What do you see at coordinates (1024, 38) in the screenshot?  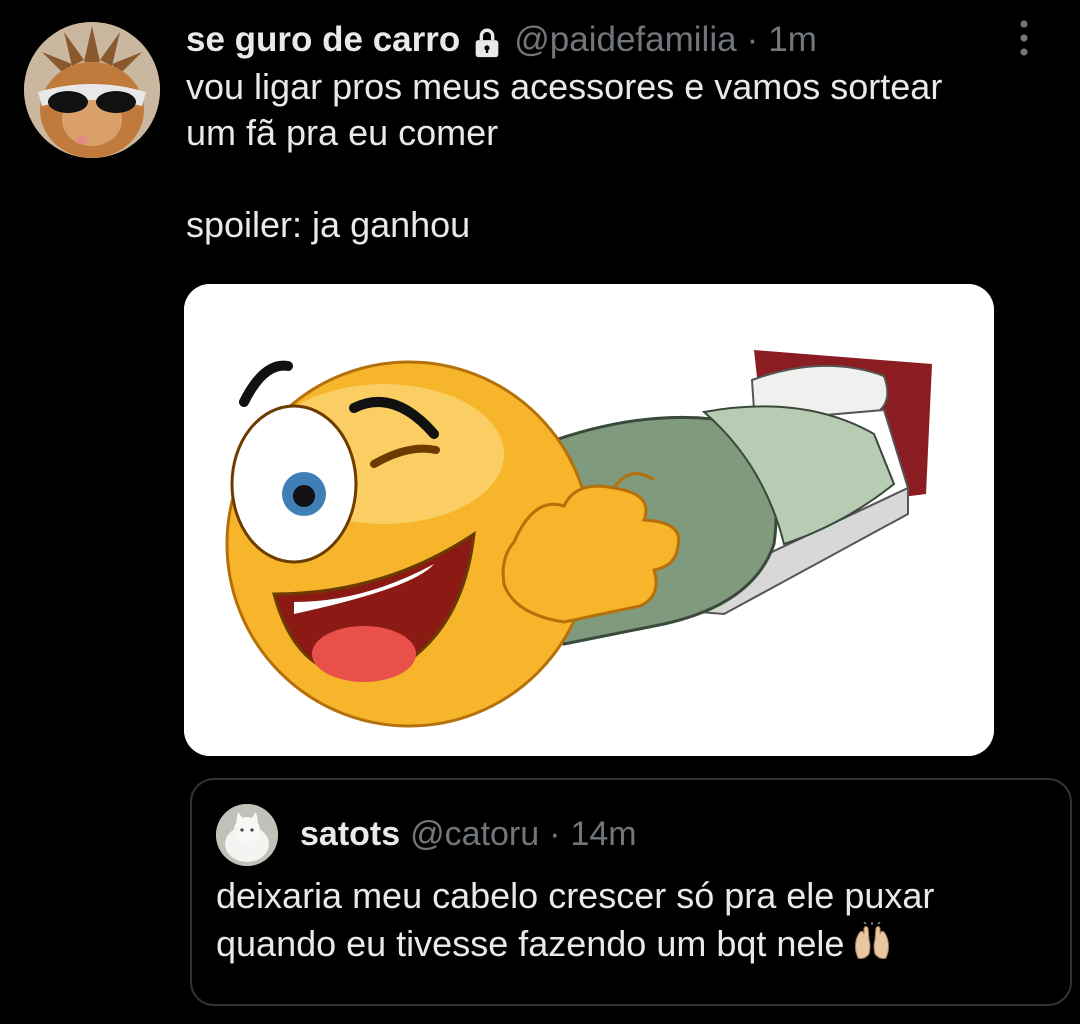 I see `vertical-ellipsis-icon` at bounding box center [1024, 38].